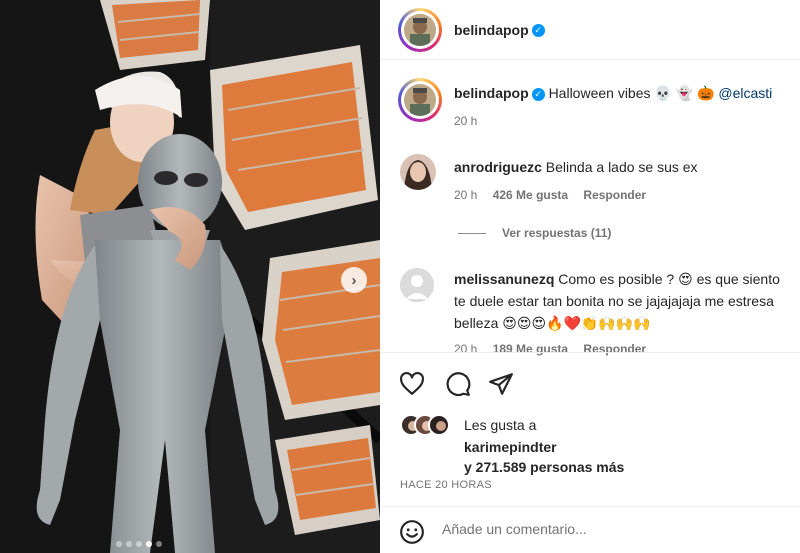 This screenshot has height=553, width=800. What do you see at coordinates (599, 93) in the screenshot?
I see `caption-body: Halloween vibes` at bounding box center [599, 93].